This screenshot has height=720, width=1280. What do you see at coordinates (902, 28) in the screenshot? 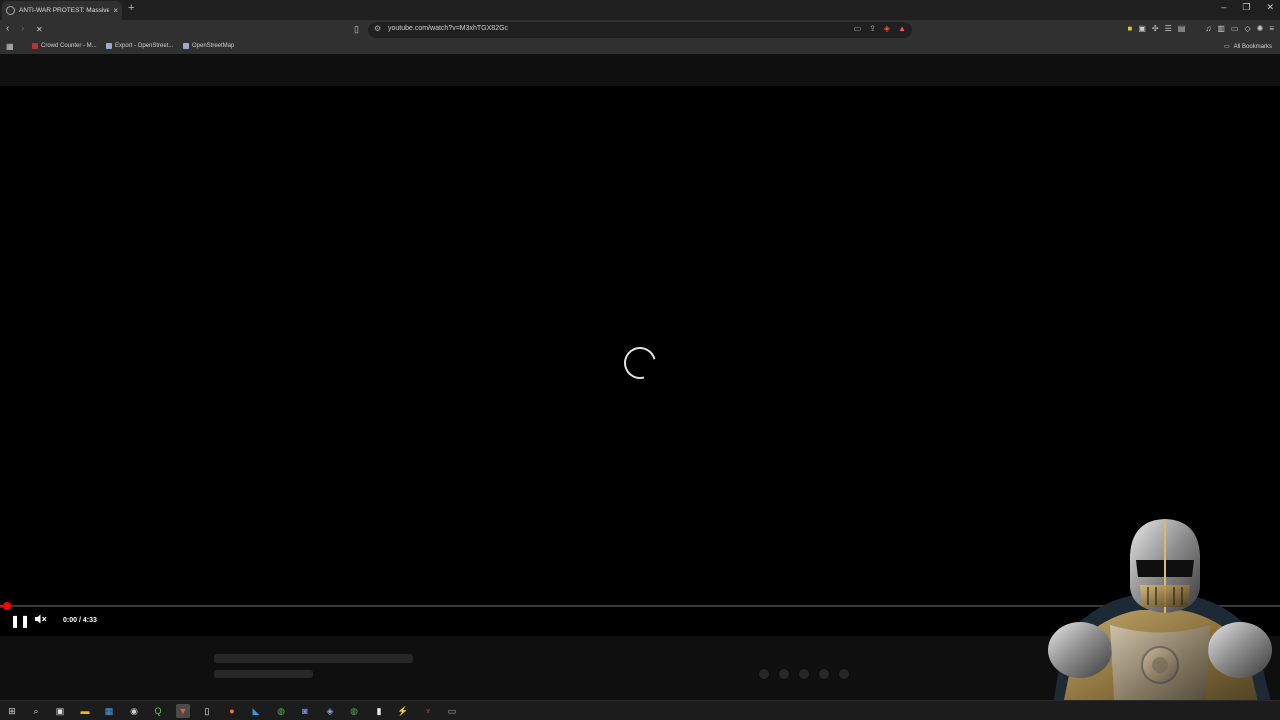
I see `brave-rewards-icon: ▲` at bounding box center [902, 28].